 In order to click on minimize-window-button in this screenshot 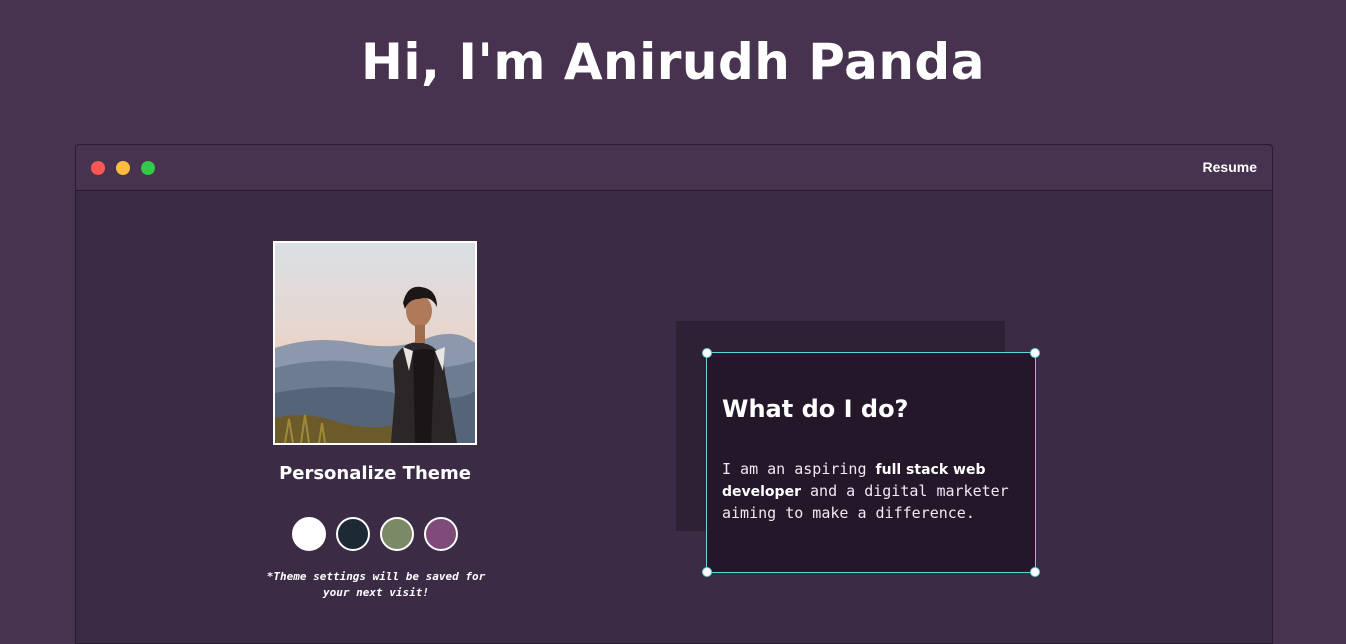, I will do `click(123, 168)`.